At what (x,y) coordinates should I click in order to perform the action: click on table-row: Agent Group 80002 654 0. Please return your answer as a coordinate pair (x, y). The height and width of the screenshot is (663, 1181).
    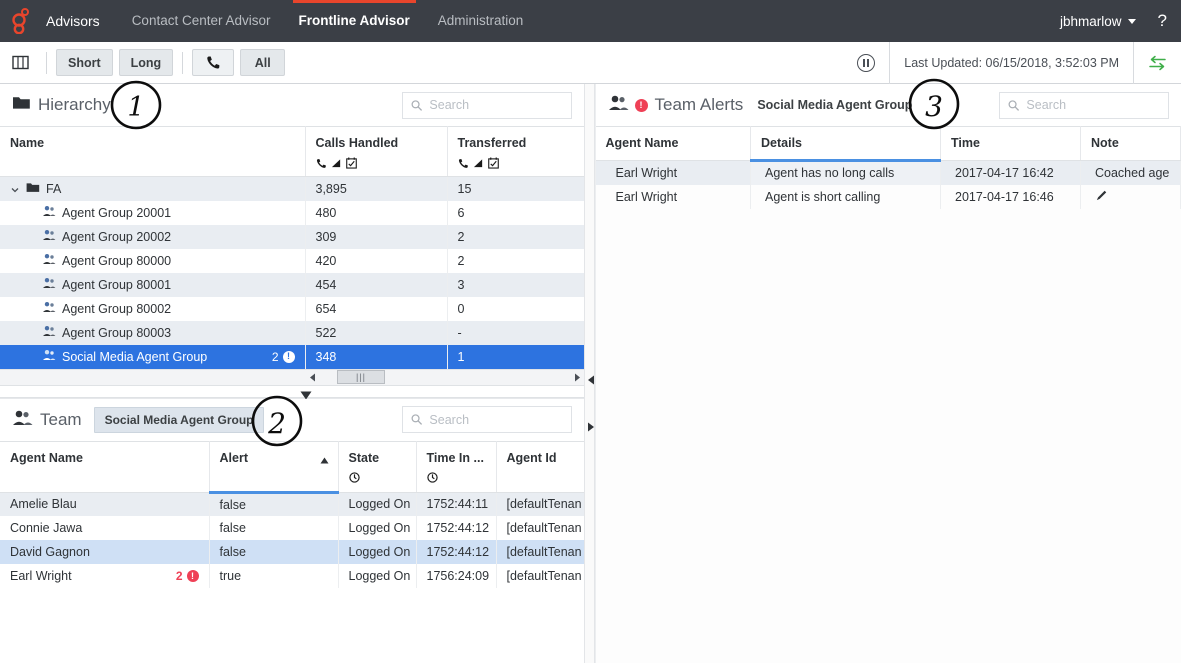
    Looking at the image, I should click on (292, 308).